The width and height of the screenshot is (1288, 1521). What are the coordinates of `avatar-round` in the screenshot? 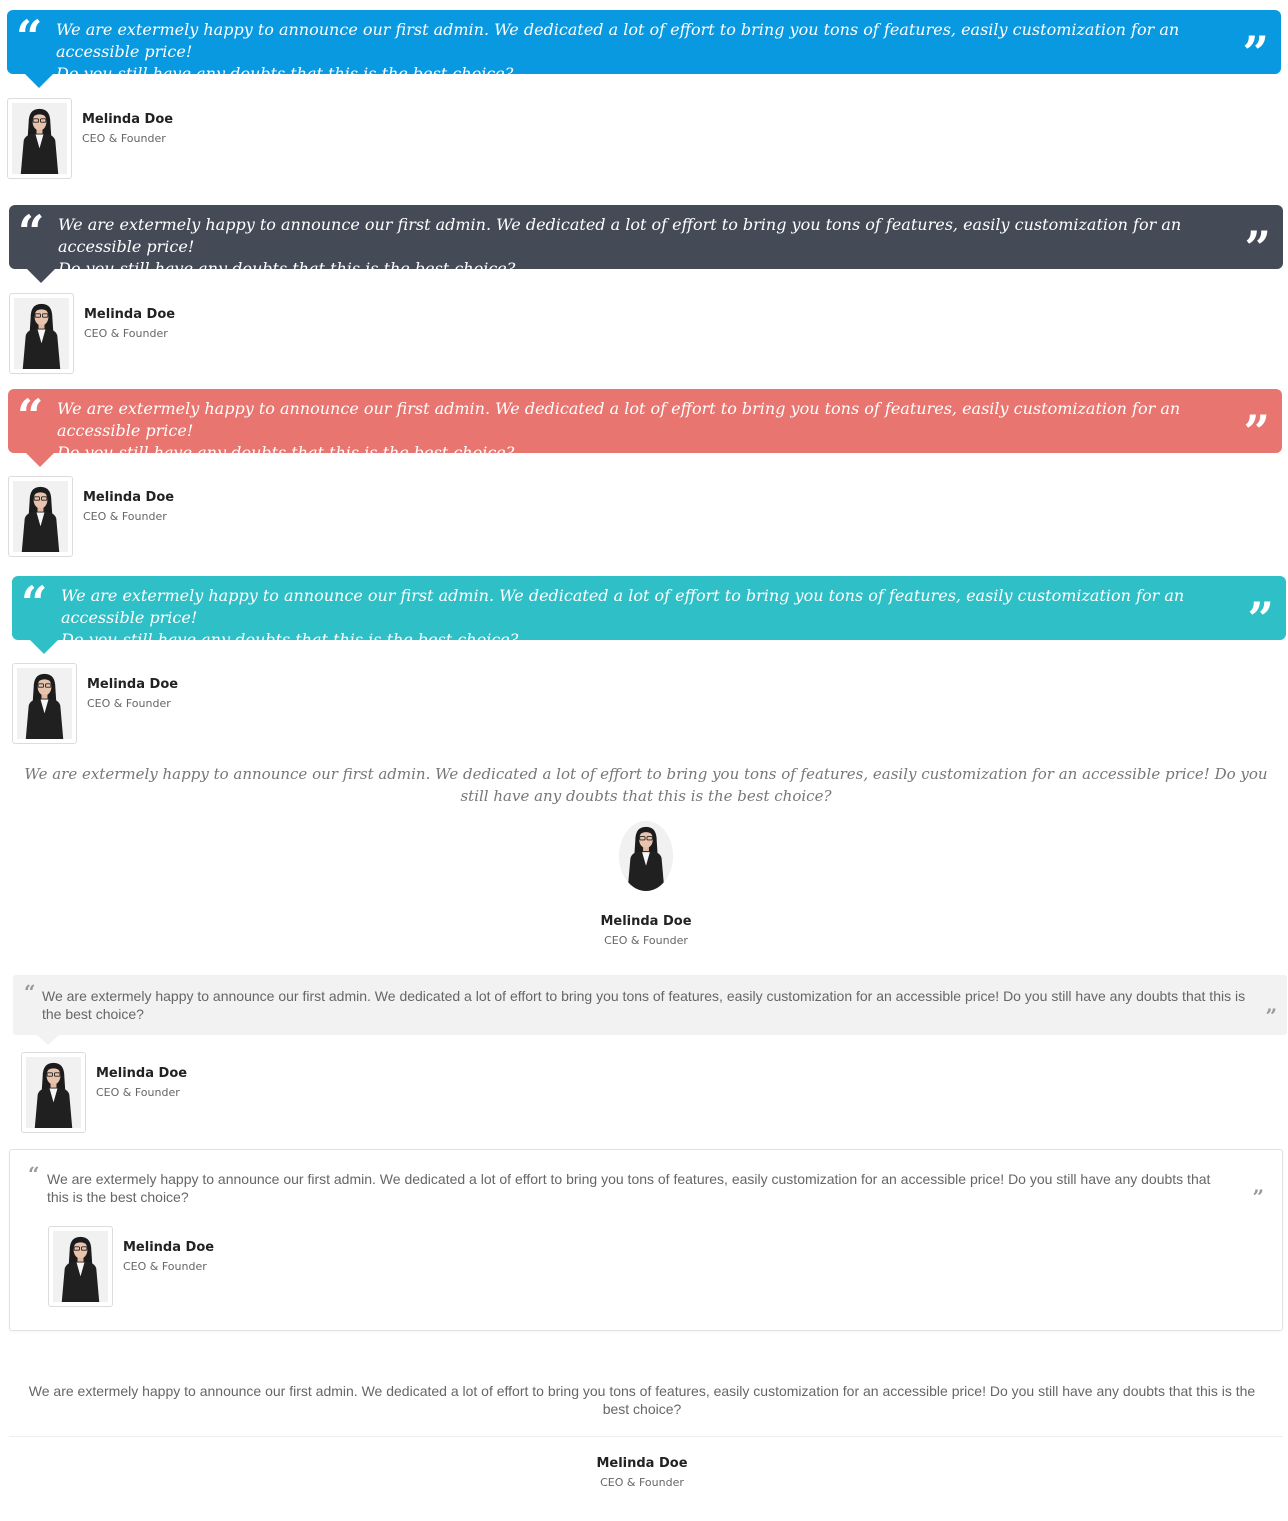 It's located at (646, 856).